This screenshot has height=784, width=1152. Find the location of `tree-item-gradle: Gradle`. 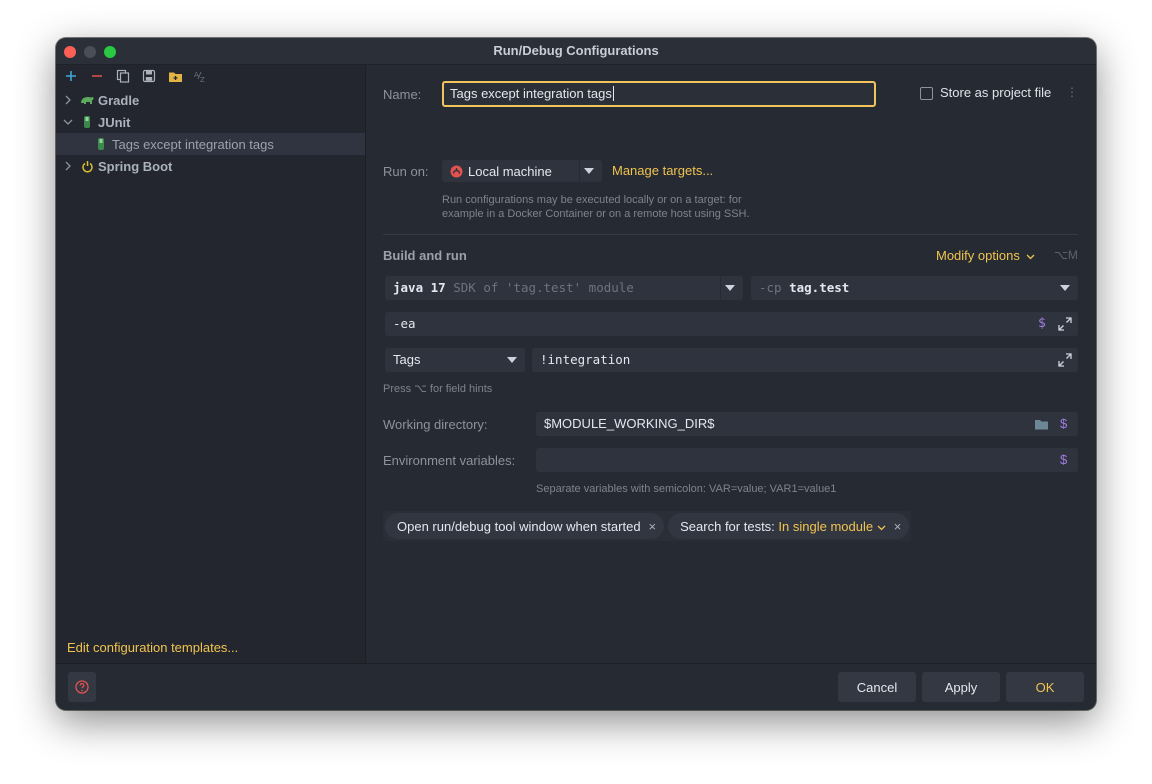

tree-item-gradle: Gradle is located at coordinates (210, 100).